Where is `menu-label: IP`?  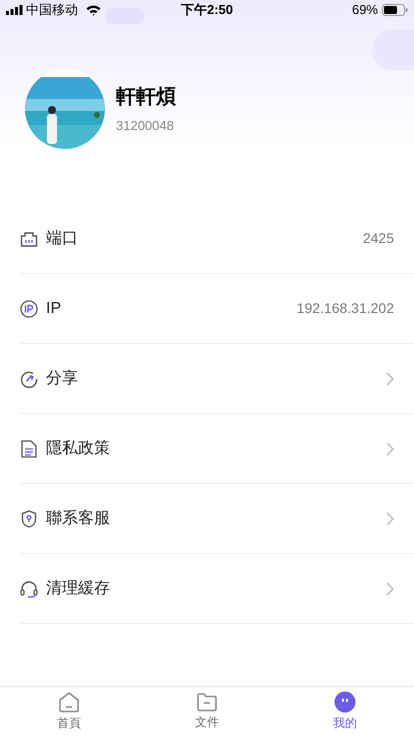 menu-label: IP is located at coordinates (54, 308).